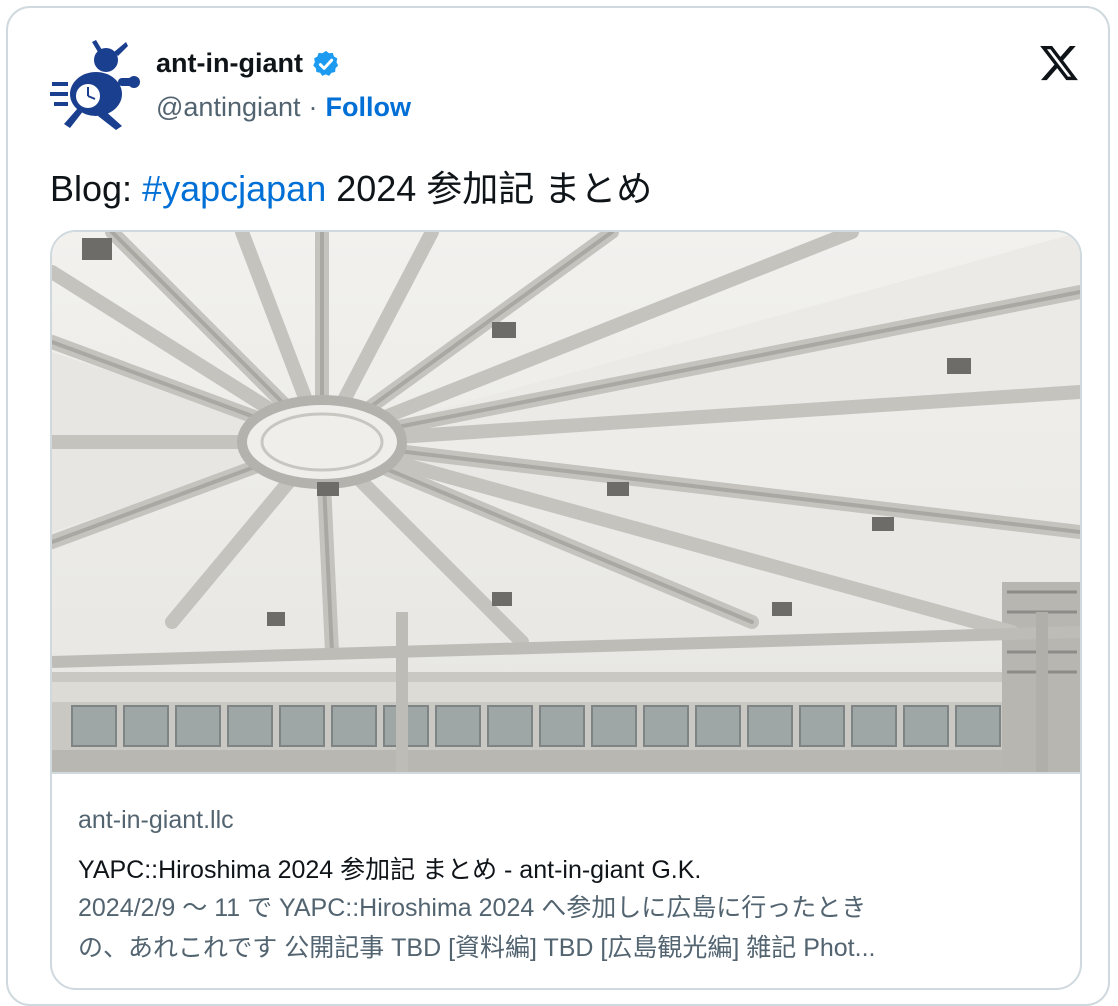 Image resolution: width=1118 pixels, height=1006 pixels. I want to click on author-name: ant-in-giant, so click(229, 63).